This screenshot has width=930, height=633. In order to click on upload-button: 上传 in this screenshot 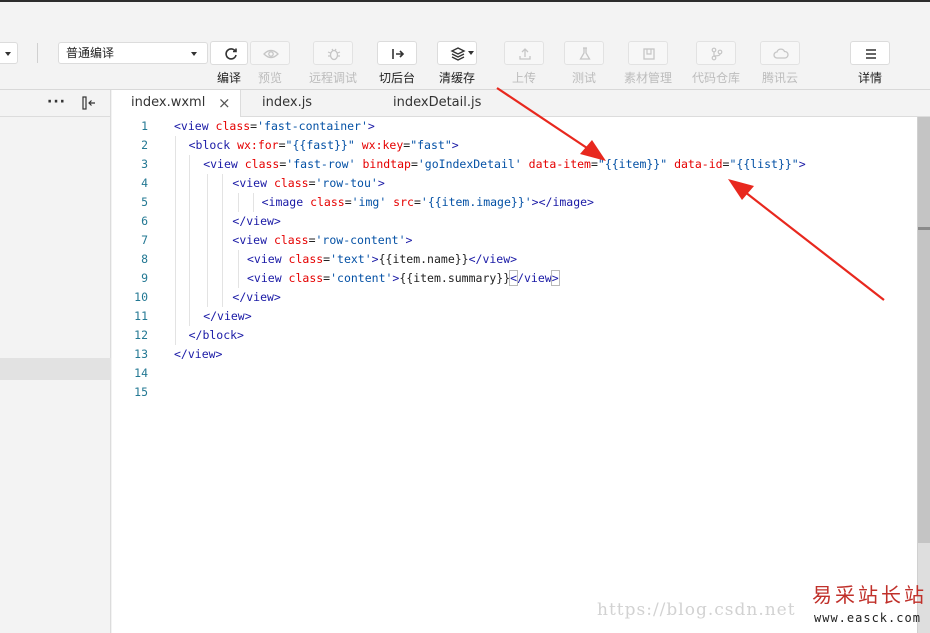, I will do `click(524, 63)`.